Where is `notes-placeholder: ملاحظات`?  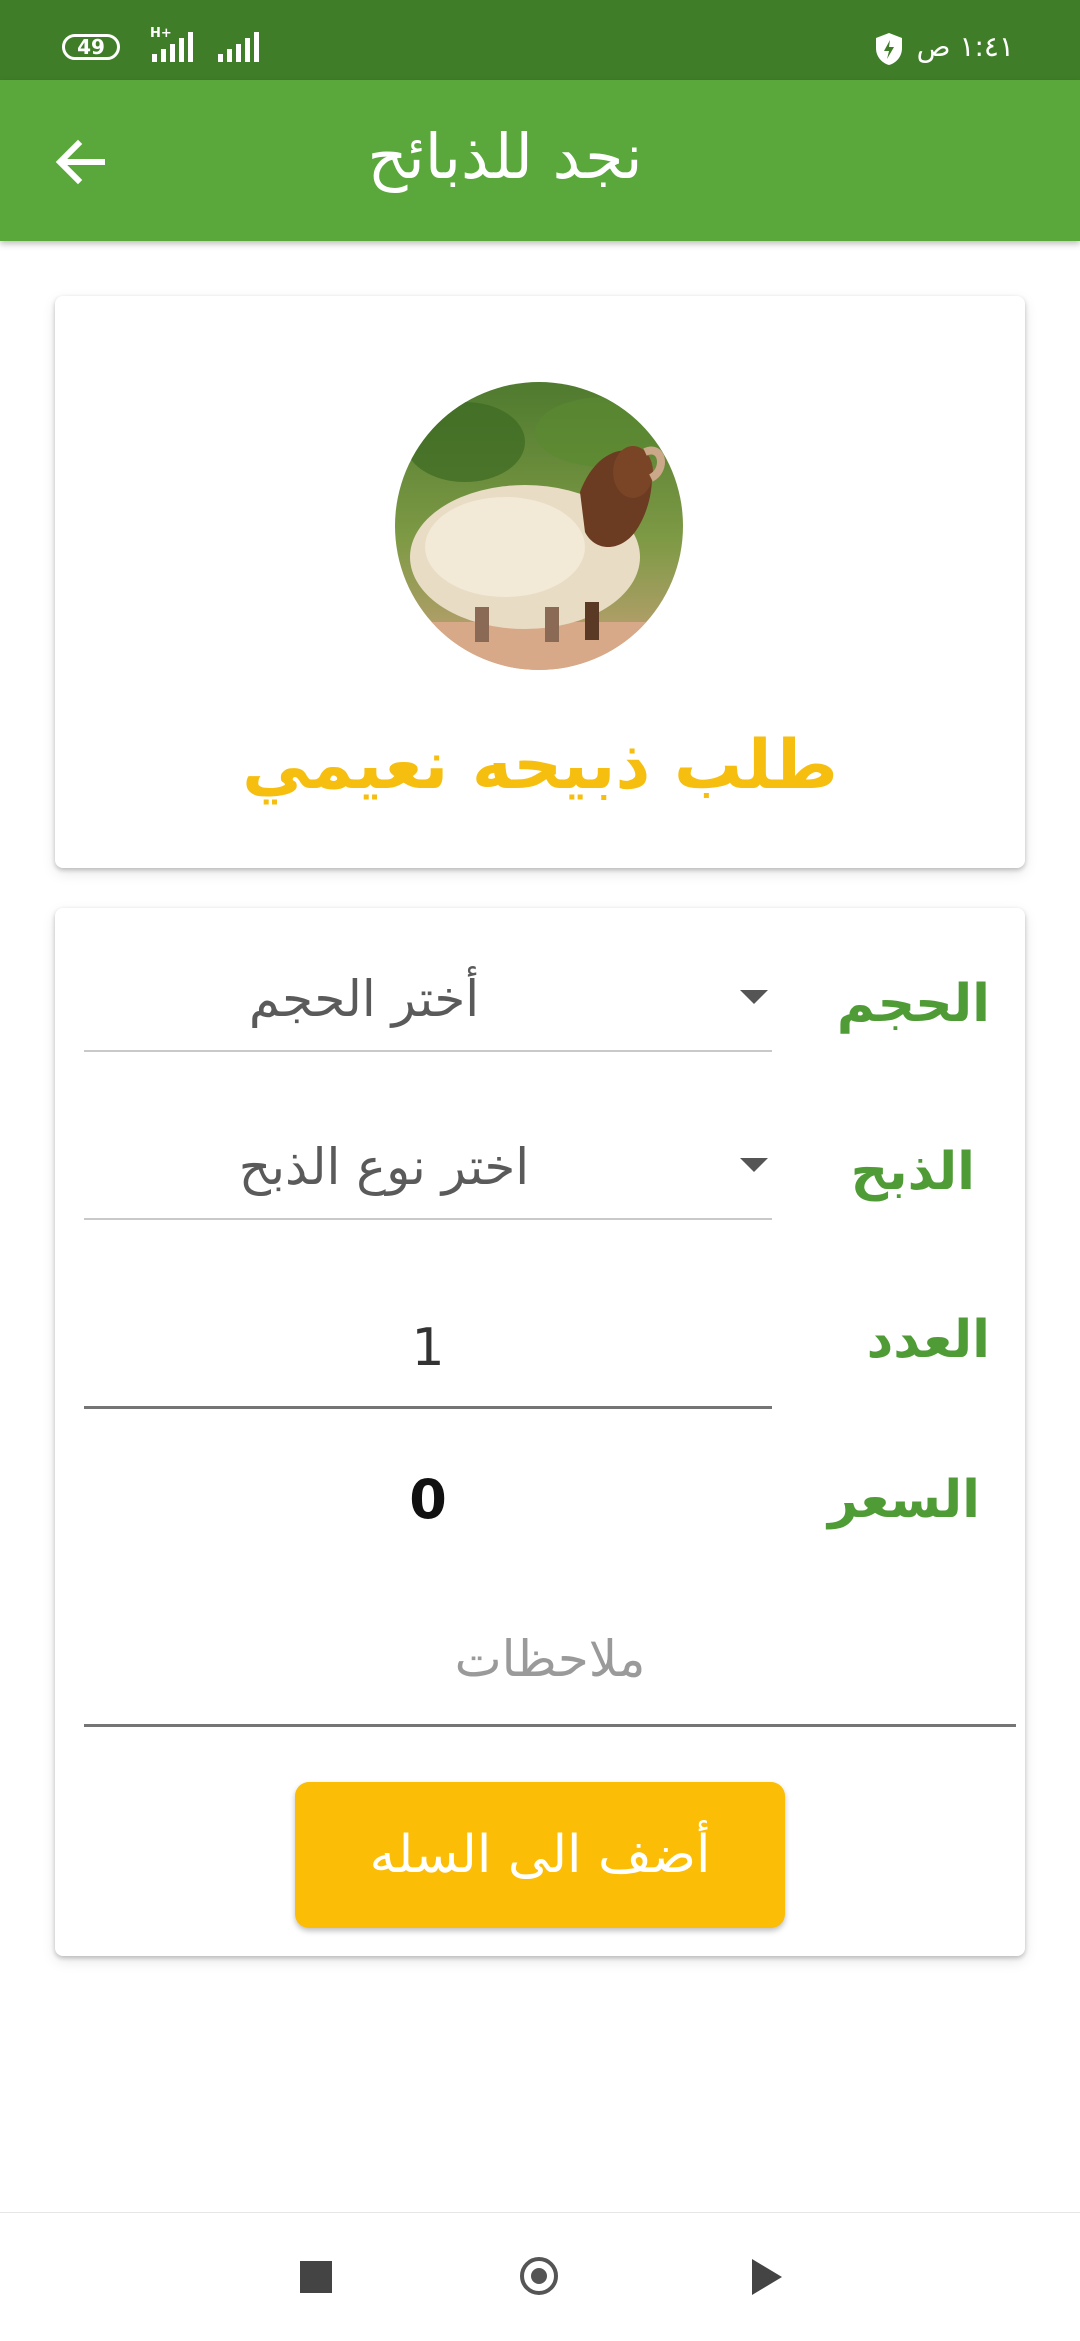
notes-placeholder: ملاحظات is located at coordinates (550, 1659).